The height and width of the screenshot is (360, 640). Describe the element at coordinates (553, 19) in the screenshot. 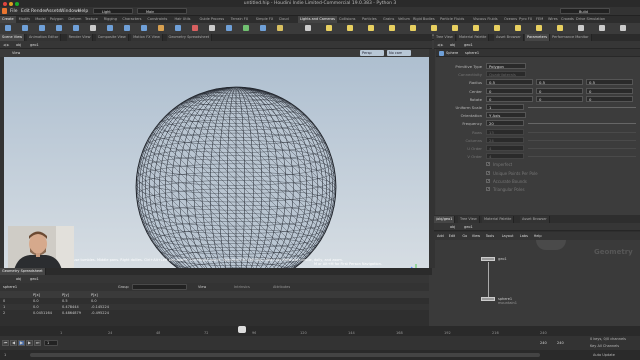

I see `shelf-tab: Wires` at that location.